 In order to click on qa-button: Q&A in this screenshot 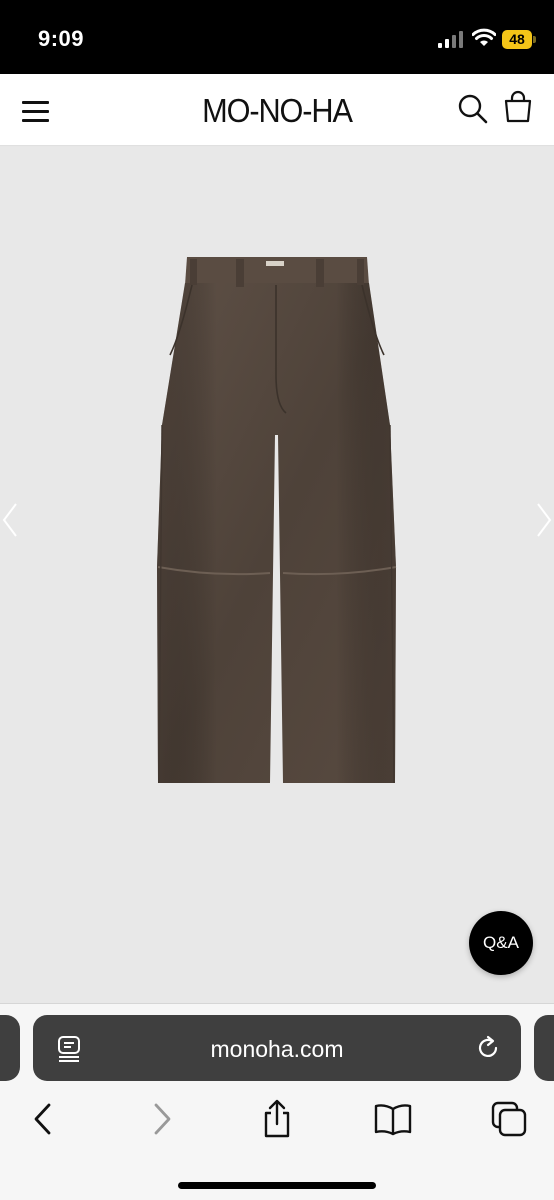, I will do `click(501, 943)`.